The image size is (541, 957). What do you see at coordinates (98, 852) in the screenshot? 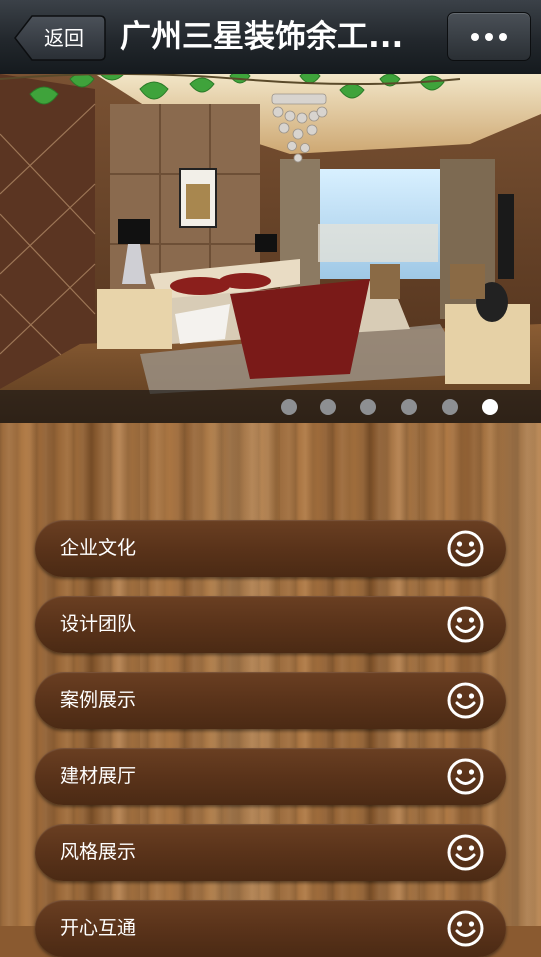
I see `menu-item-label: 风格展示` at bounding box center [98, 852].